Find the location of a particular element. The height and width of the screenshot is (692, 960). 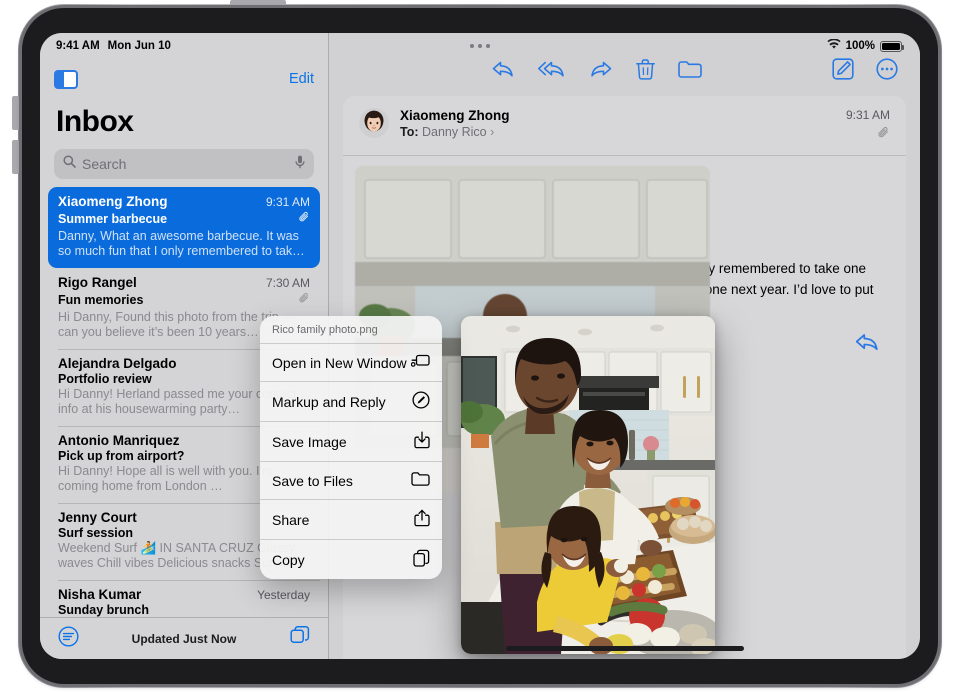

message-subject: Surf session is located at coordinates (96, 533).